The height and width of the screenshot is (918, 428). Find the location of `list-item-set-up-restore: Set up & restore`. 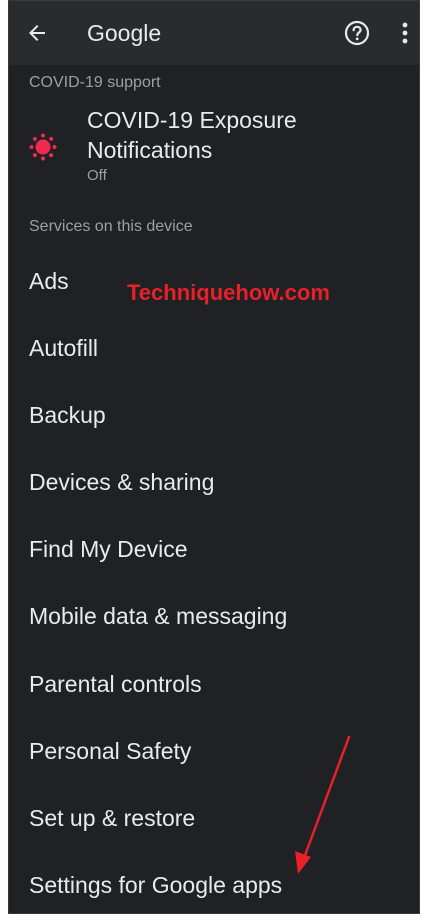

list-item-set-up-restore: Set up & restore is located at coordinates (214, 818).